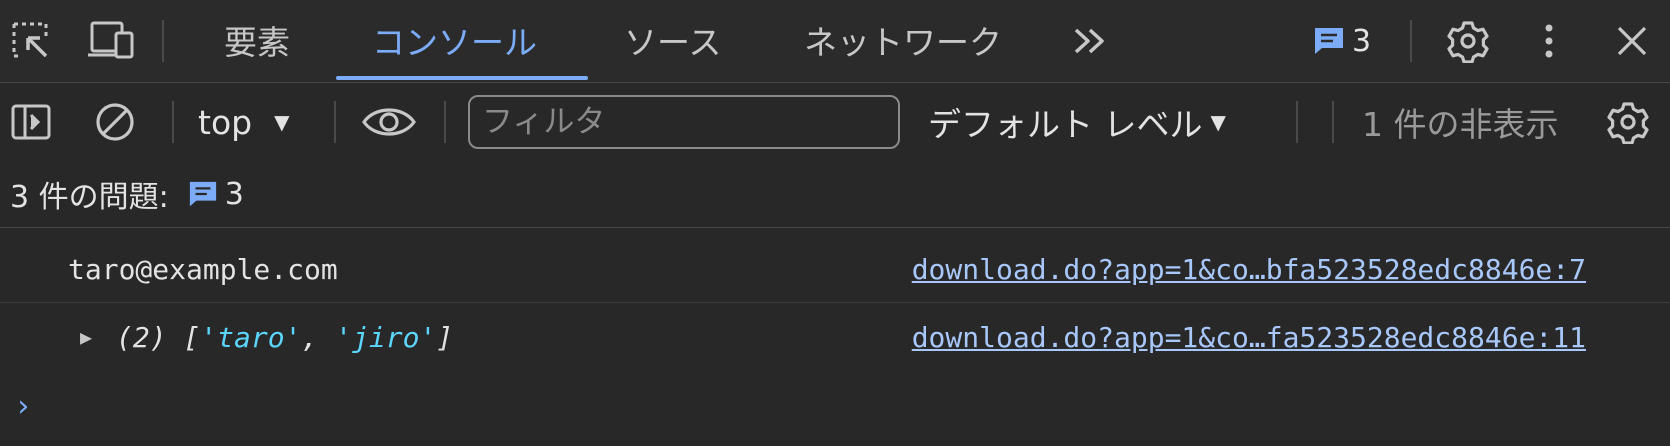 This screenshot has height=446, width=1670. I want to click on more-options-icon, so click(1549, 41).